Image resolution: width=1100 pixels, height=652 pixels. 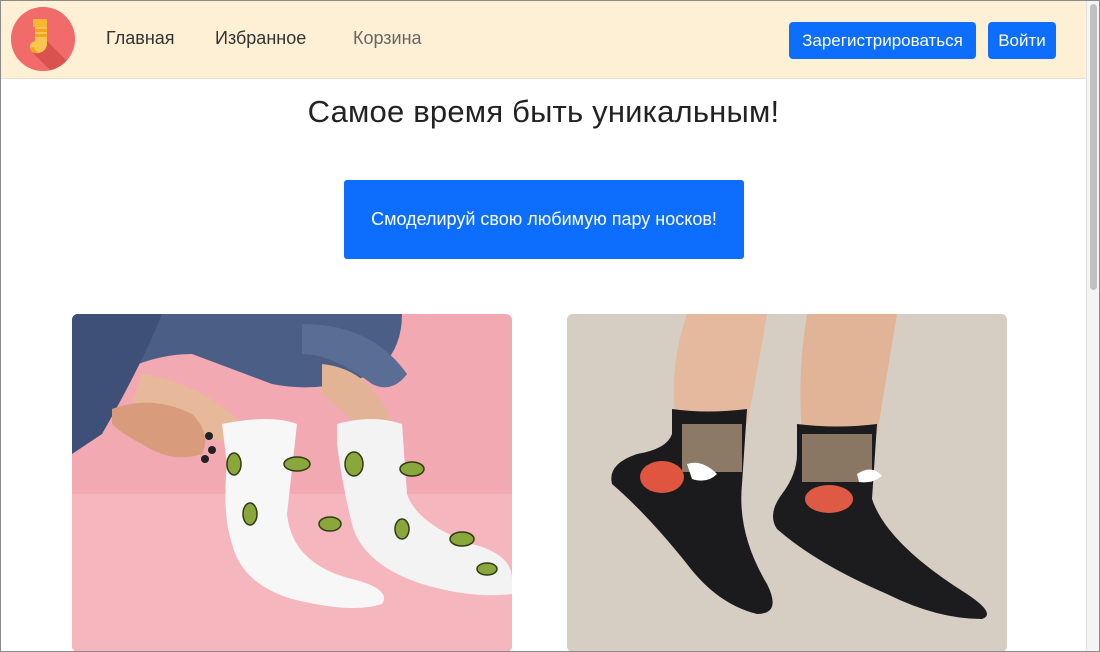 I want to click on logo, so click(x=43, y=39).